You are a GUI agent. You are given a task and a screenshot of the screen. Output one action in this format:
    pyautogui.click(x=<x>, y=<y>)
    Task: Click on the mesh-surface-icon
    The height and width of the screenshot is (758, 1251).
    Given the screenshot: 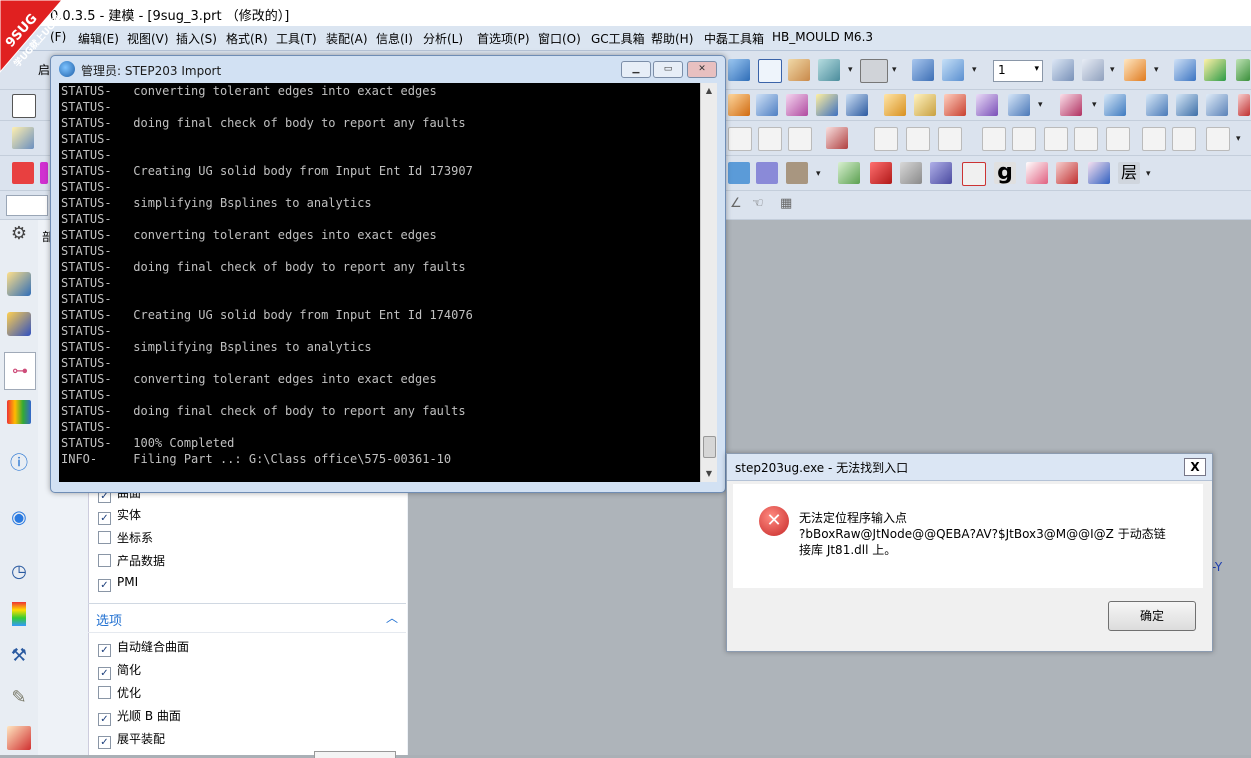 What is the action you would take?
    pyautogui.click(x=1157, y=105)
    